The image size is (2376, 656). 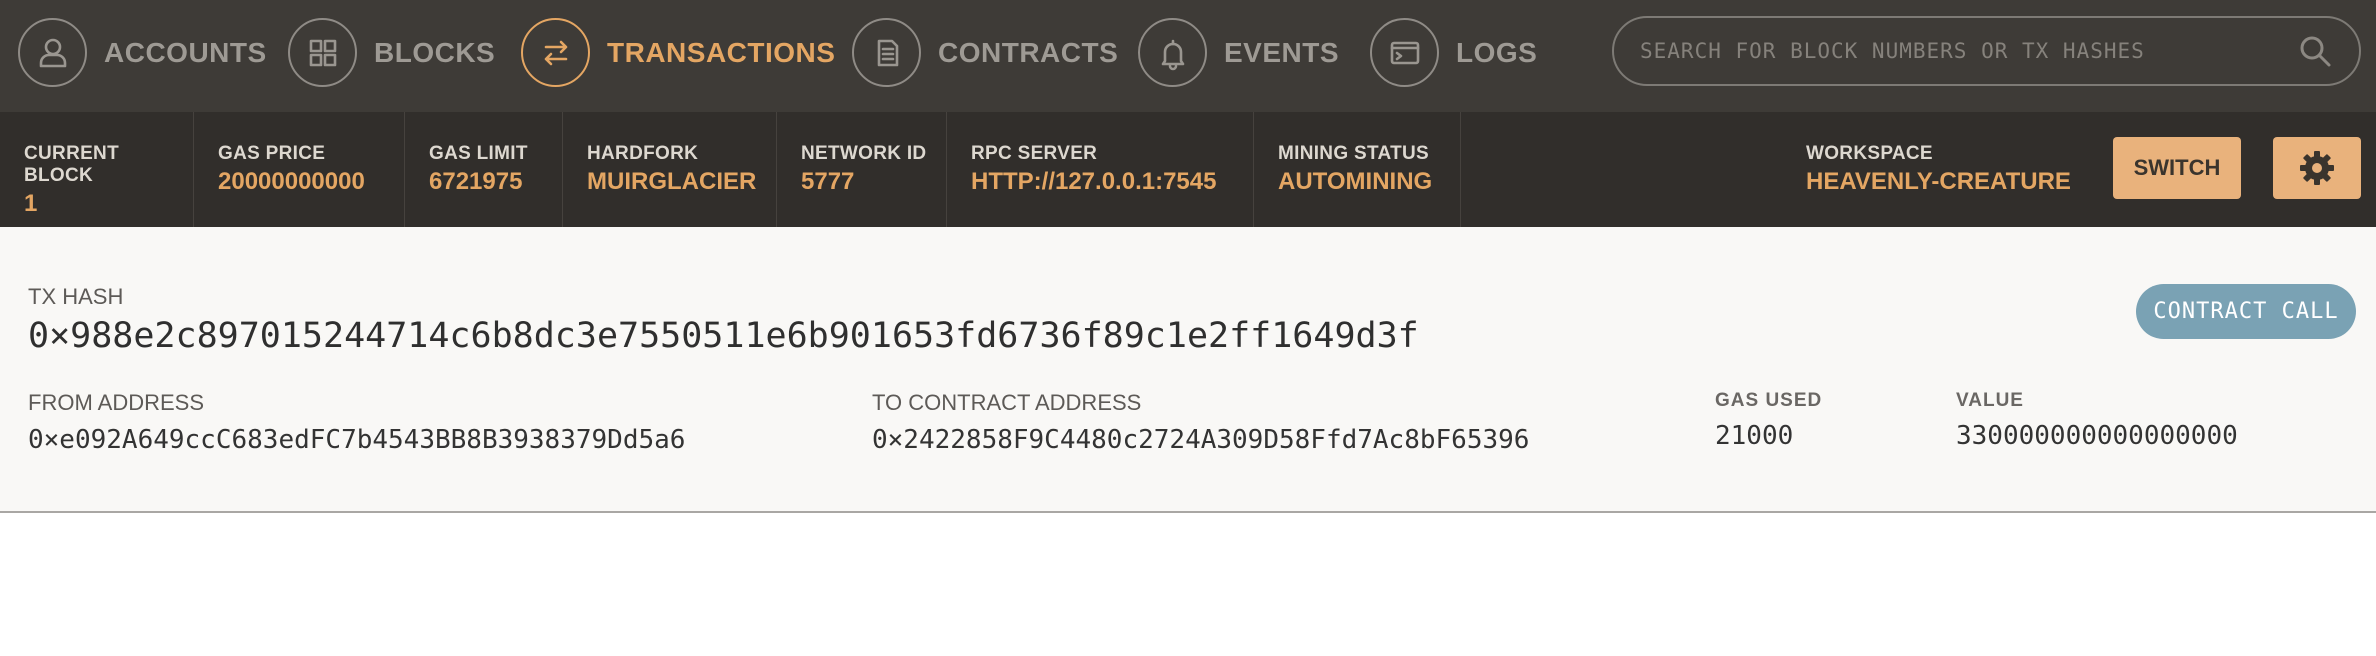 I want to click on stat-gas-limit-value: 6721975, so click(x=476, y=181).